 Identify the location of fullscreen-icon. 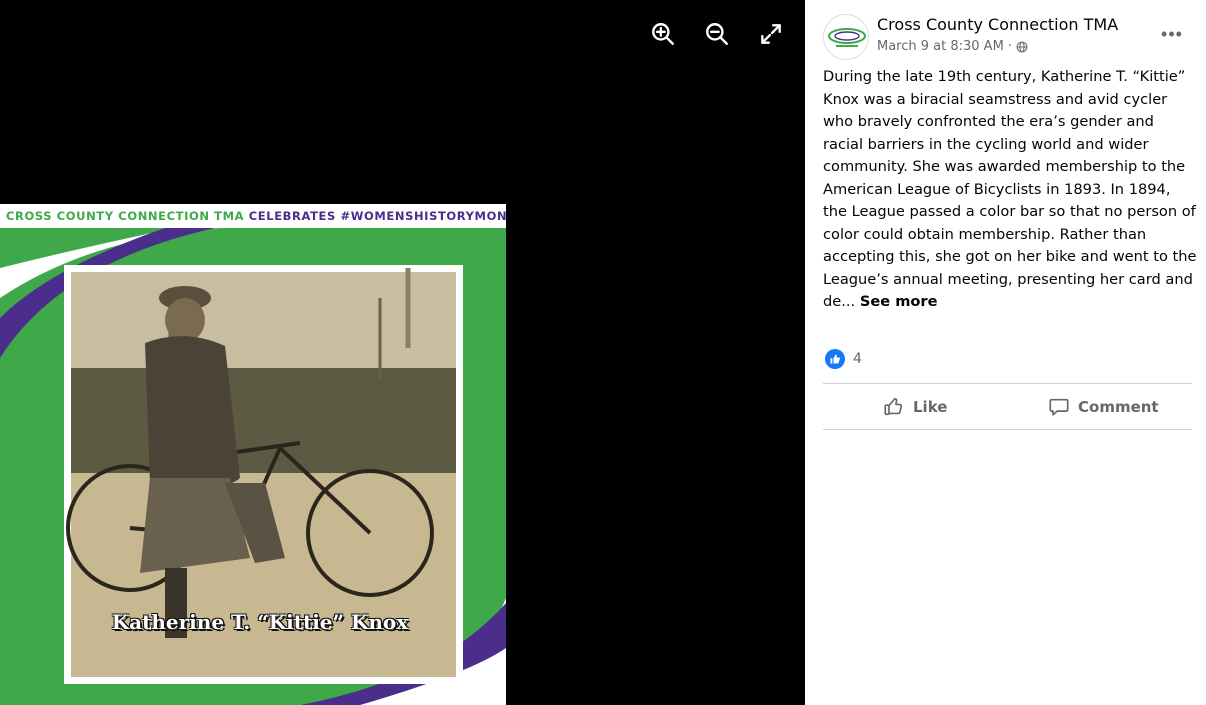
(771, 34).